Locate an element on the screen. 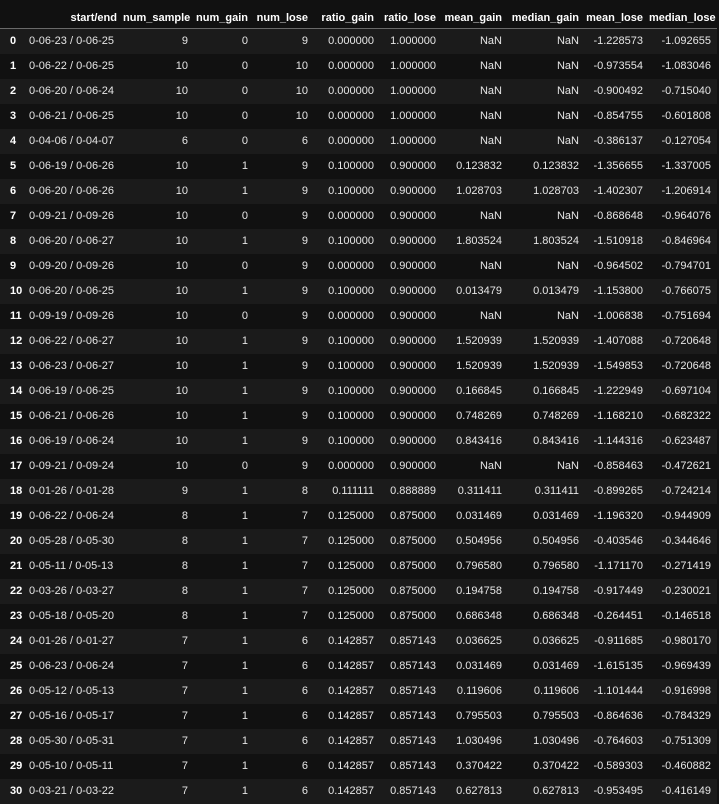  row-index: 22 is located at coordinates (16, 591).